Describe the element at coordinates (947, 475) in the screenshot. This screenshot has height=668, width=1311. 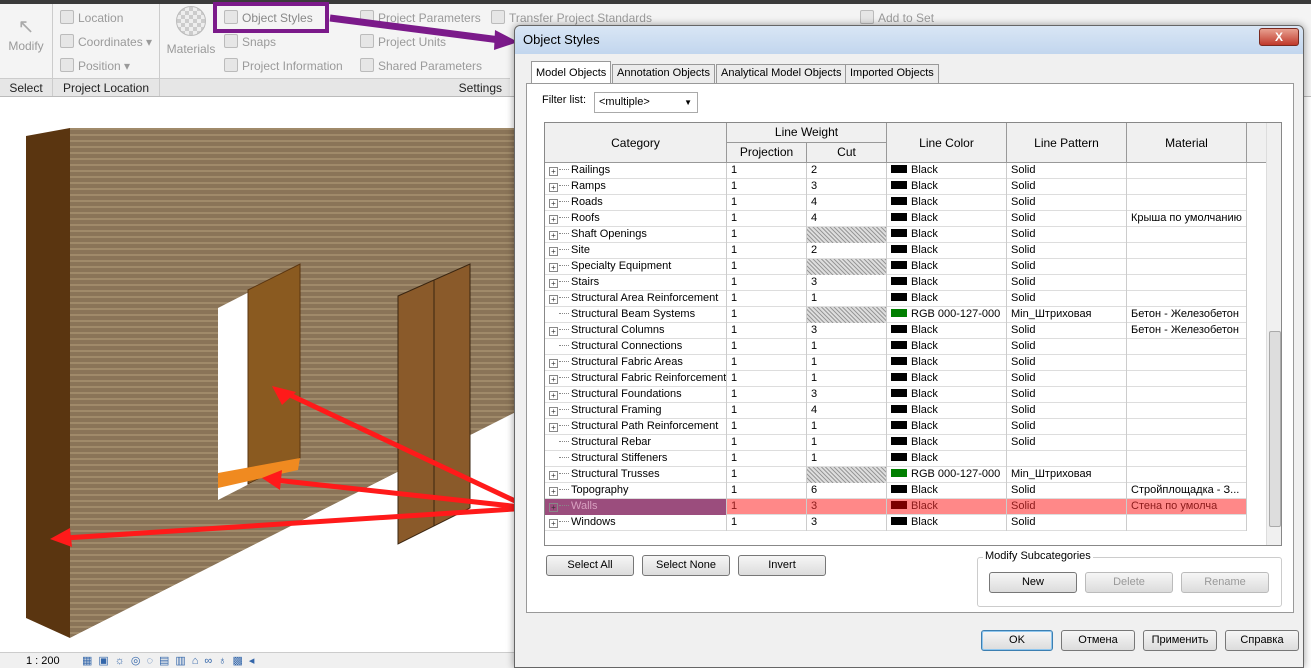
I see `line-color-cell: RGB 000-127-000` at that location.